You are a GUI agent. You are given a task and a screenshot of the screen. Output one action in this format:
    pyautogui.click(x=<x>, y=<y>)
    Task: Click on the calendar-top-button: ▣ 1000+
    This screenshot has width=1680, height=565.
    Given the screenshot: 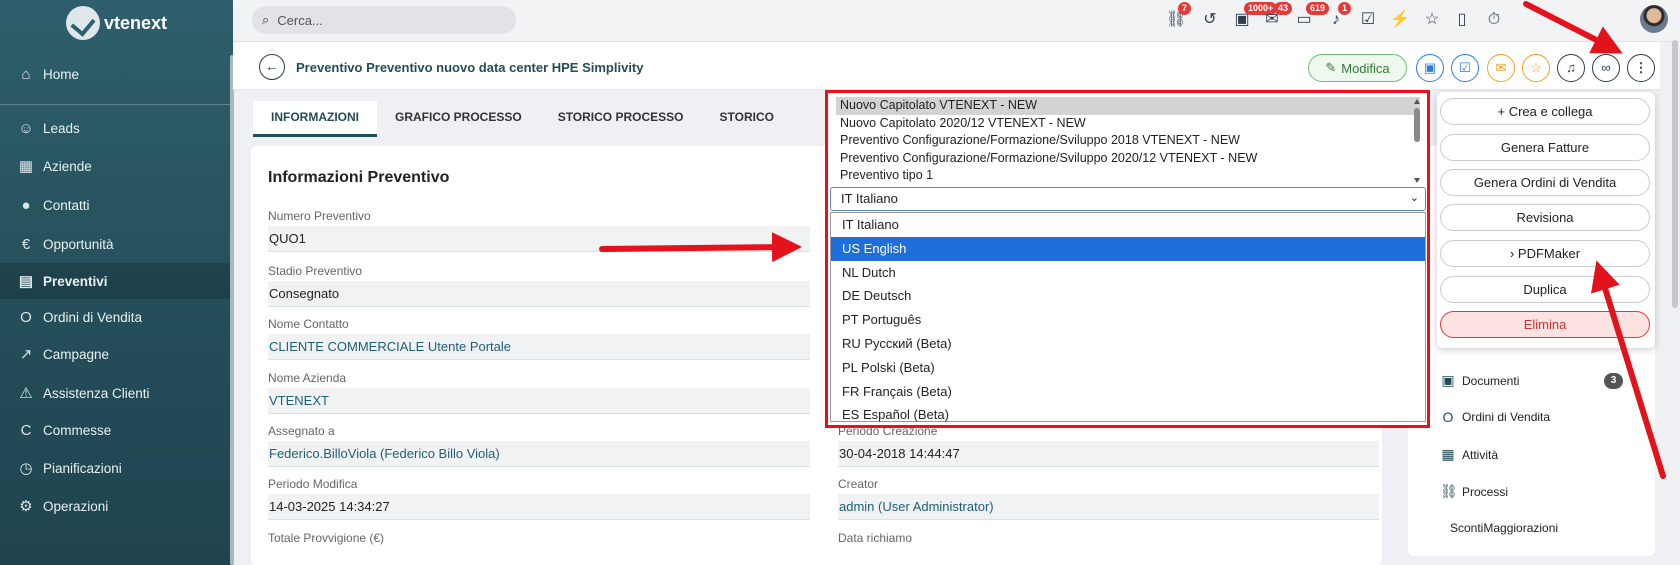 What is the action you would take?
    pyautogui.click(x=1255, y=16)
    